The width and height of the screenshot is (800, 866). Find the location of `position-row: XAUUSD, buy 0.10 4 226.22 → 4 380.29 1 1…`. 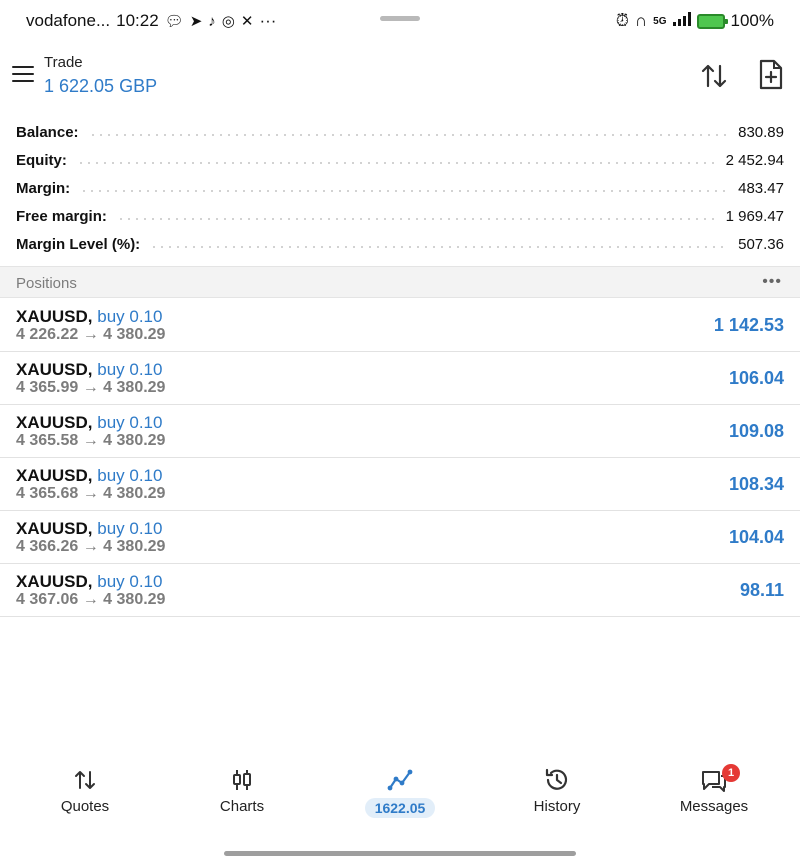

position-row: XAUUSD, buy 0.10 4 226.22 → 4 380.29 1 1… is located at coordinates (400, 325).